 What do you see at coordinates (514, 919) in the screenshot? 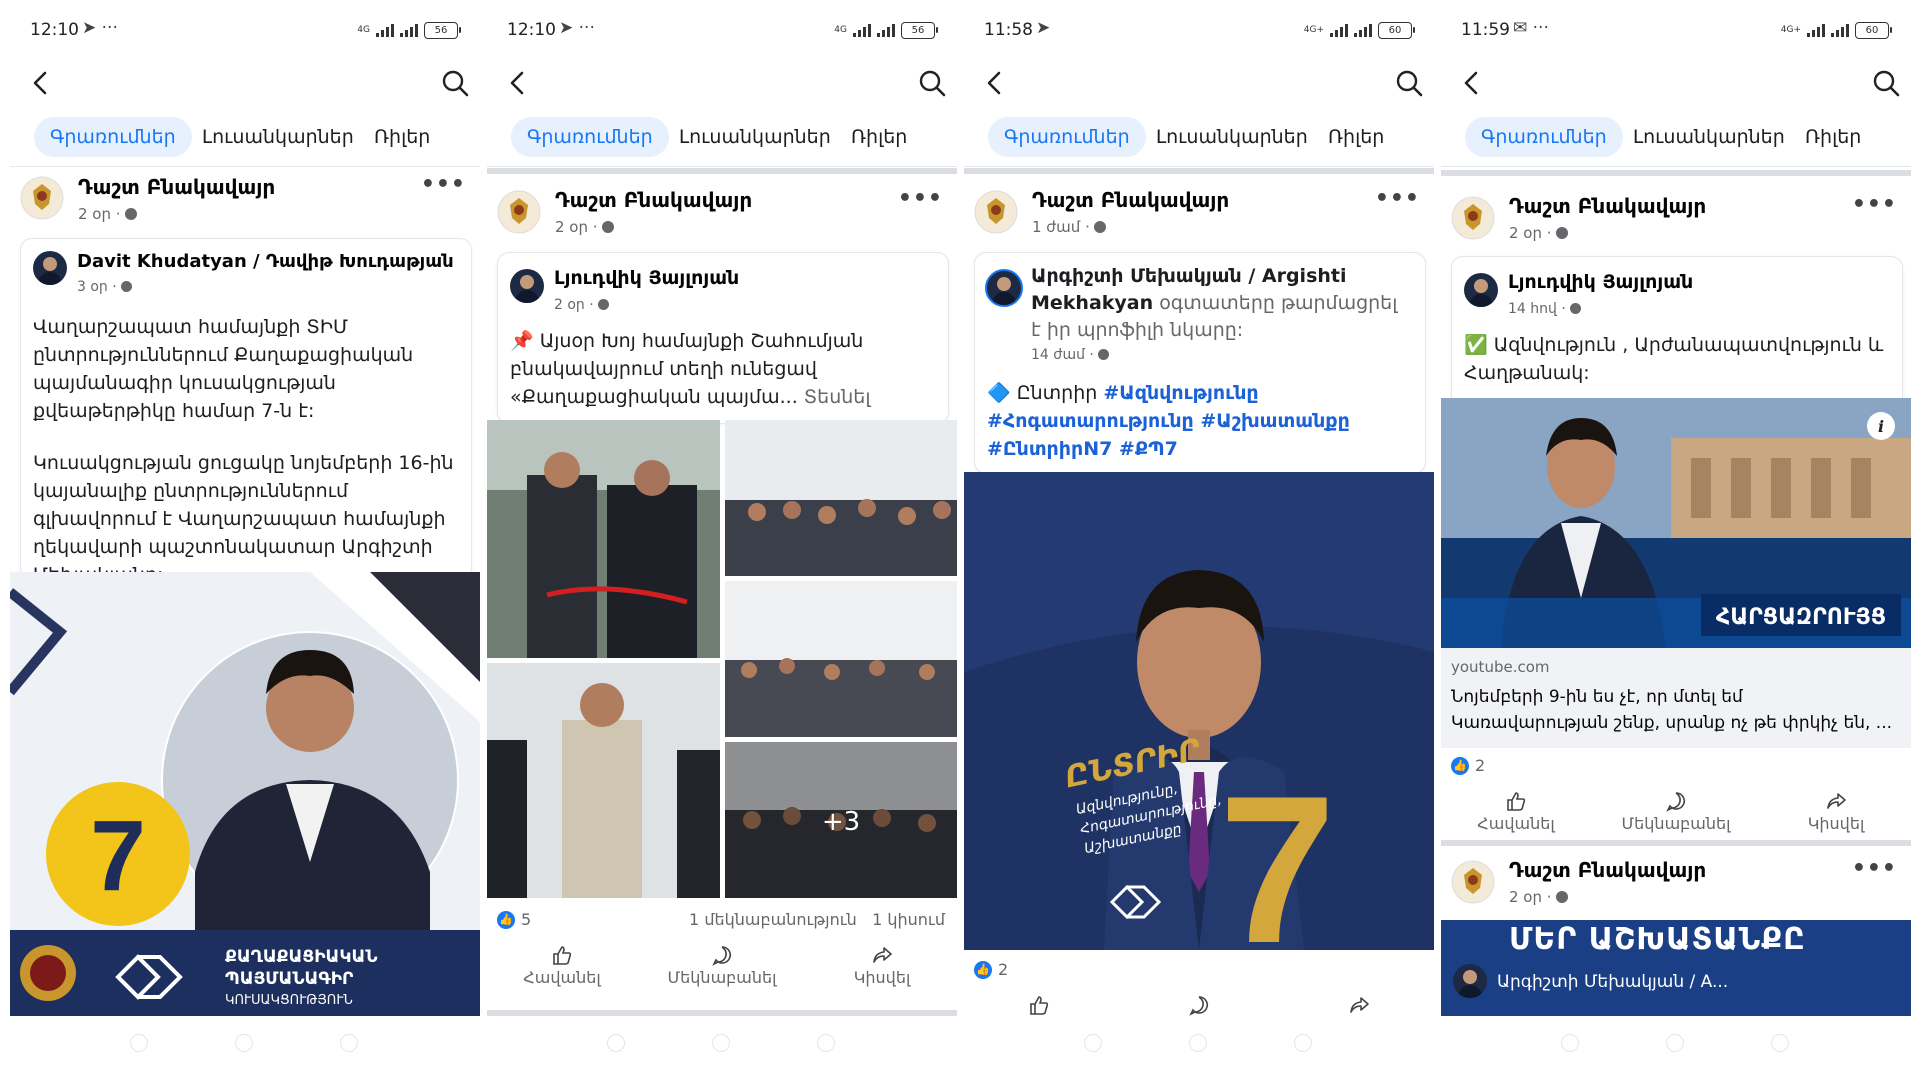
I see `reactions: 👍 5` at bounding box center [514, 919].